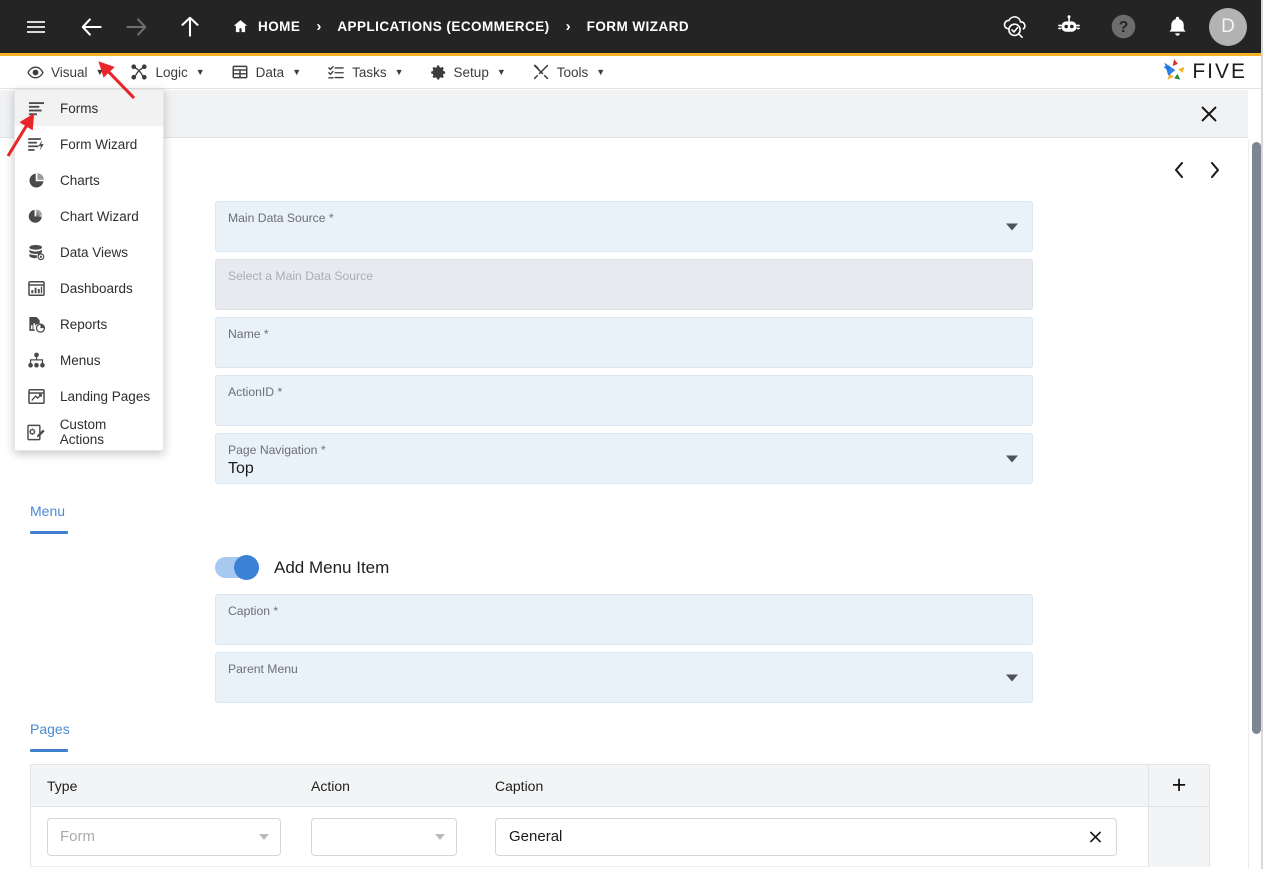 The width and height of the screenshot is (1263, 869). I want to click on landing-page-icon, so click(36, 396).